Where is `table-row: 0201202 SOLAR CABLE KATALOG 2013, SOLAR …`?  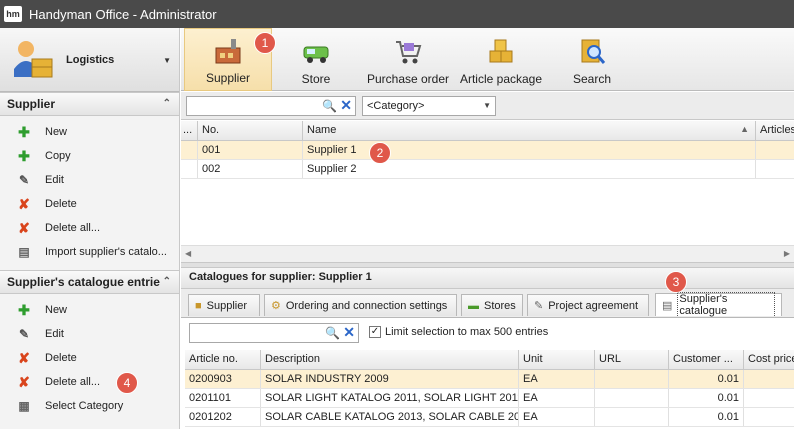 table-row: 0201202 SOLAR CABLE KATALOG 2013, SOLAR … is located at coordinates (489, 417).